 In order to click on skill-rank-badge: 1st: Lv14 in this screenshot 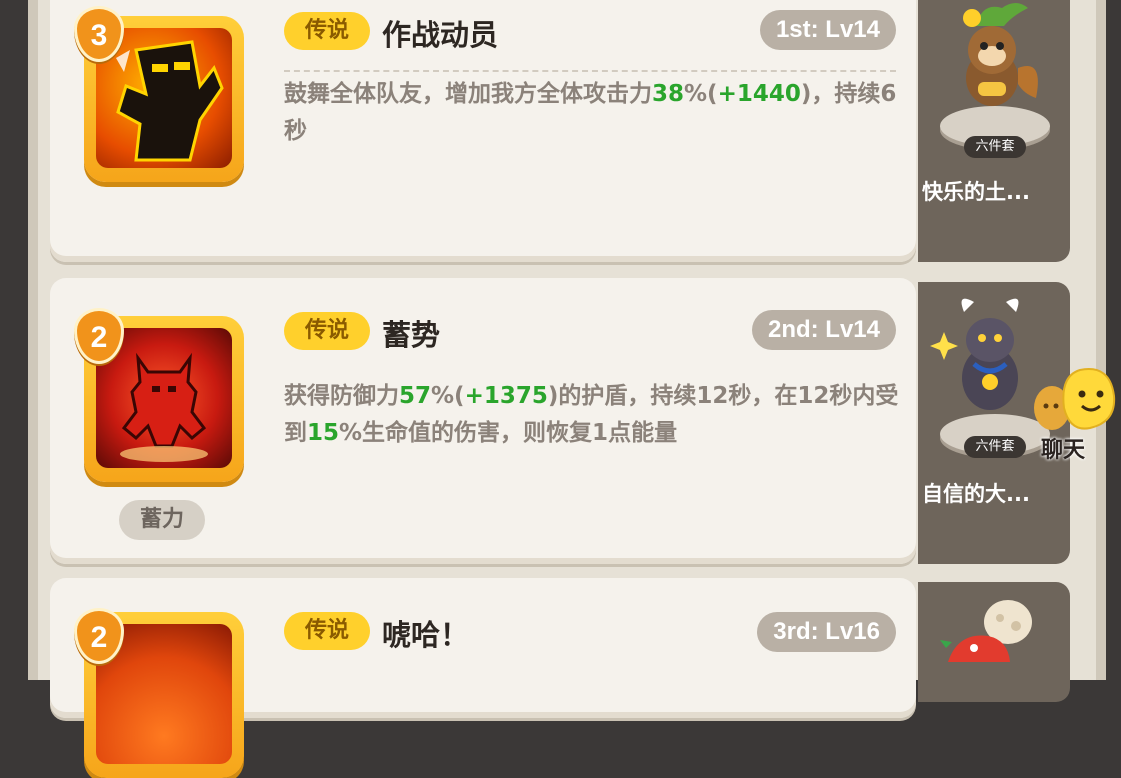, I will do `click(827, 30)`.